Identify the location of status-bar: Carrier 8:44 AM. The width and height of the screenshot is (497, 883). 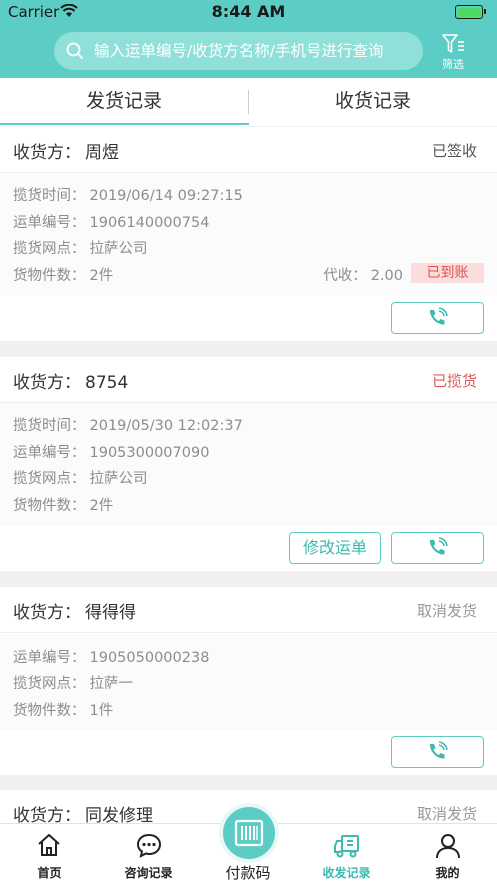
(248, 13).